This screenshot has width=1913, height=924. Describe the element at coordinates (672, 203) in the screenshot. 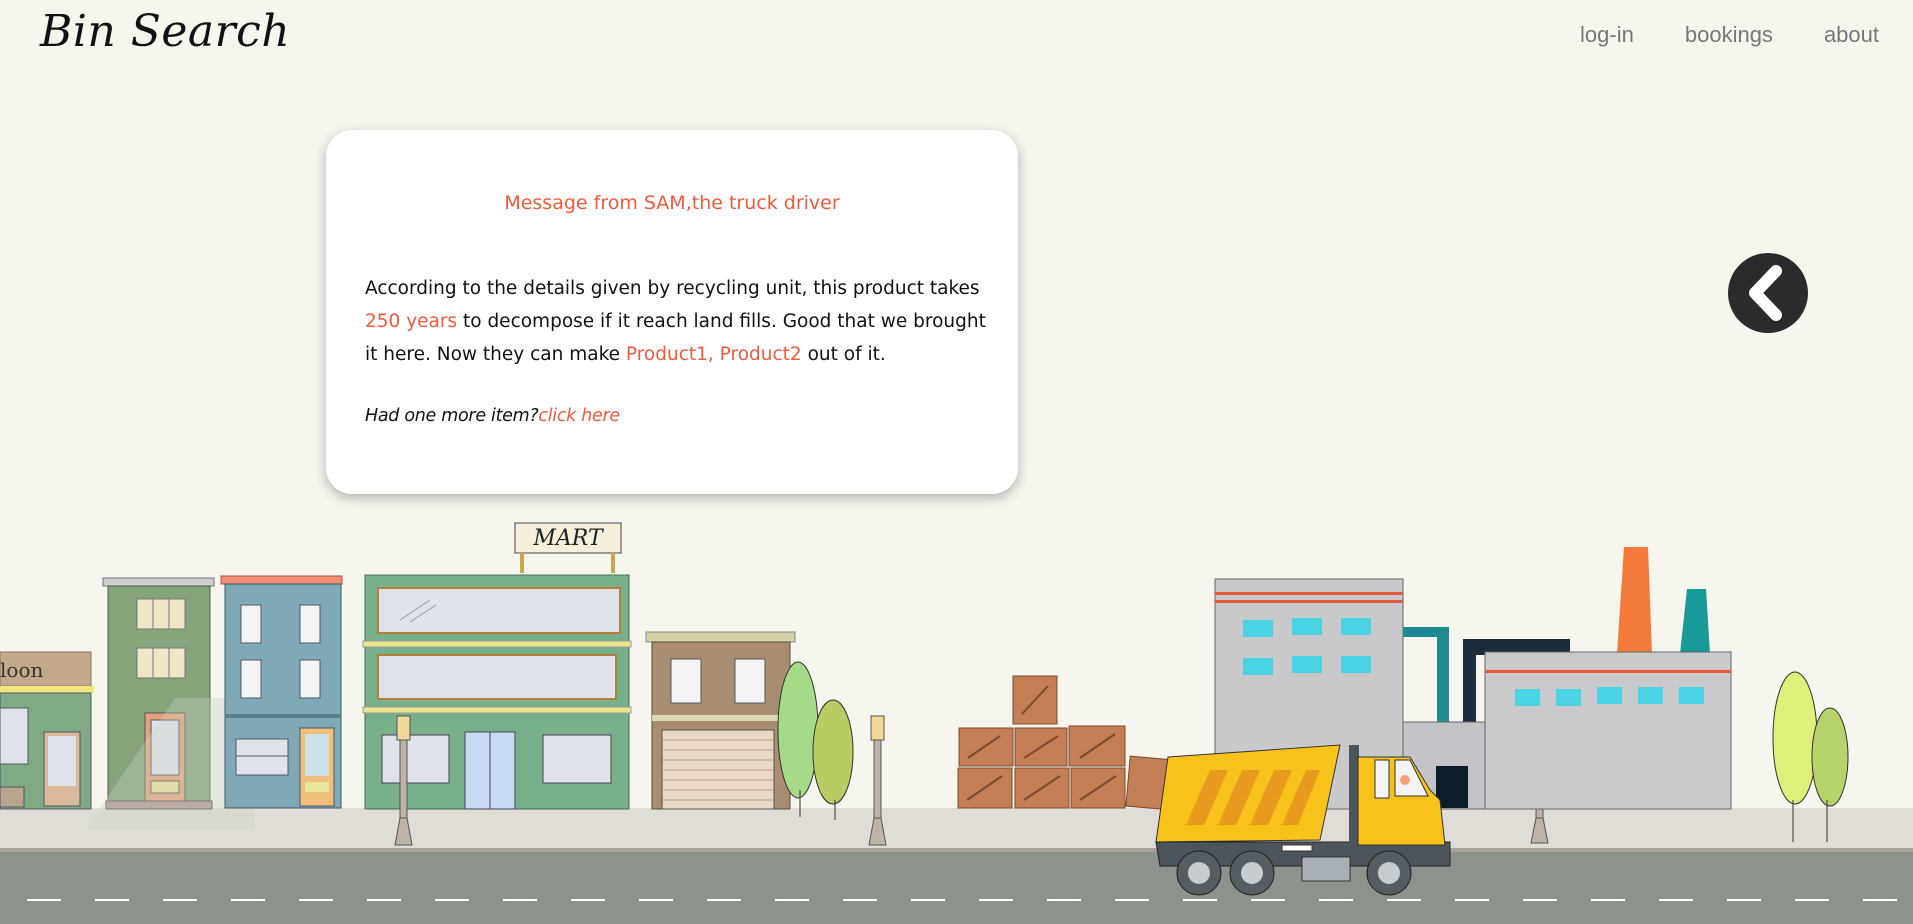

I see `message-title: Message from SAM,the truck driver` at that location.